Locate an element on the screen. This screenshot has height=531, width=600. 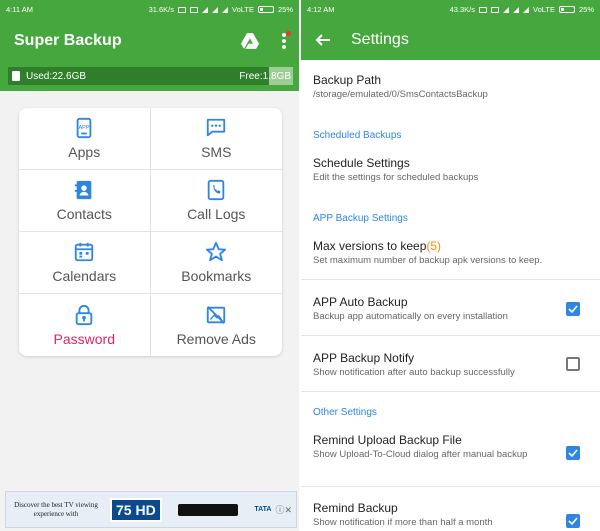
grid-item-password: Password is located at coordinates (85, 325).